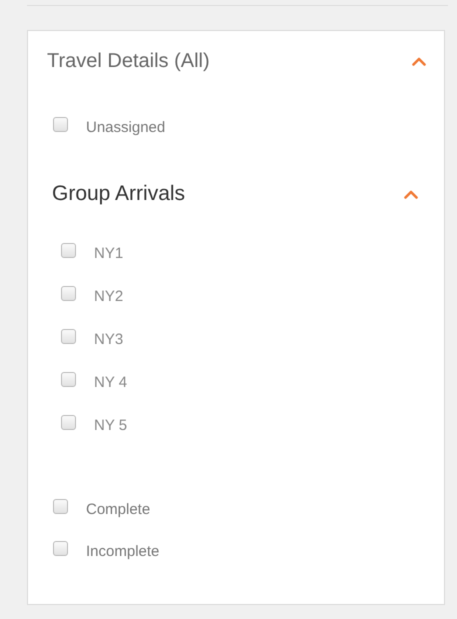  What do you see at coordinates (123, 551) in the screenshot?
I see `checkbox-label: Incomplete` at bounding box center [123, 551].